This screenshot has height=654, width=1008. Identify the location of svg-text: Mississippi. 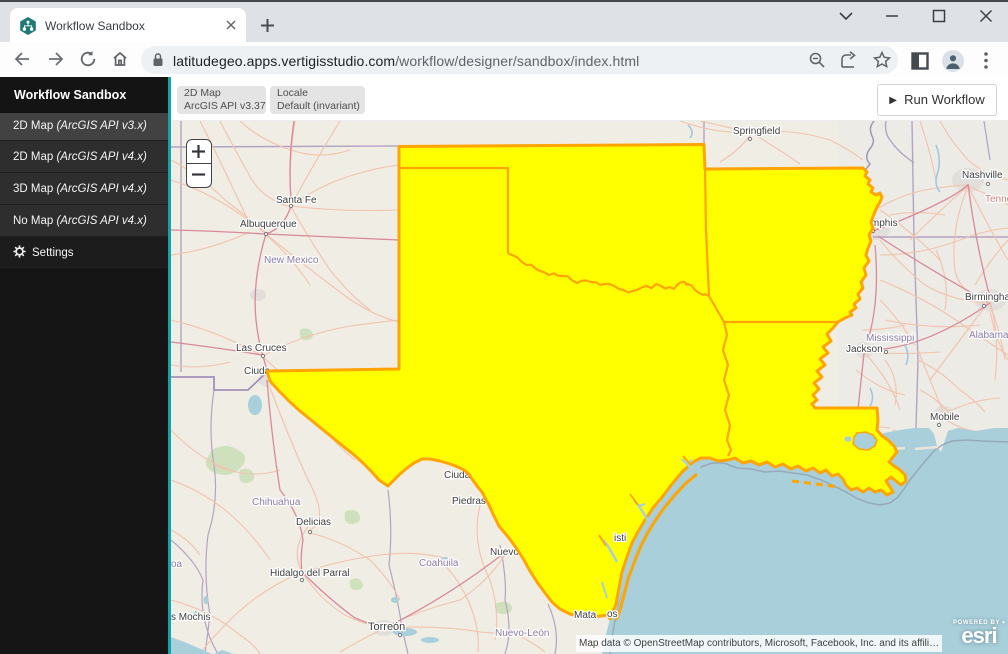
(890, 338).